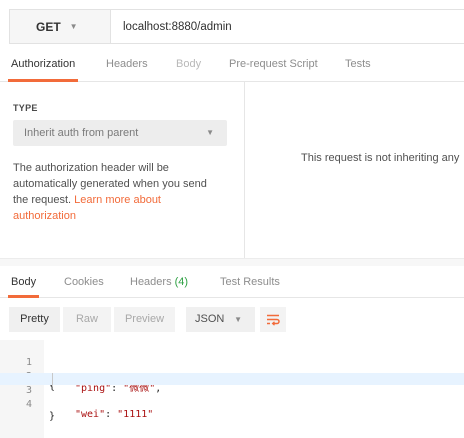  Describe the element at coordinates (84, 282) in the screenshot. I see `tab-cookies: Cookies` at that location.